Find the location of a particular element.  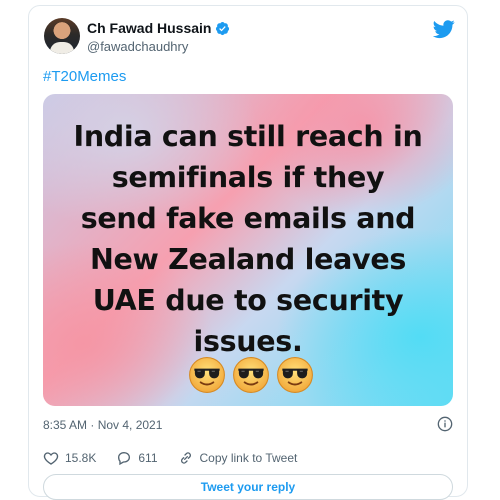

reply-count: 611 is located at coordinates (148, 458).